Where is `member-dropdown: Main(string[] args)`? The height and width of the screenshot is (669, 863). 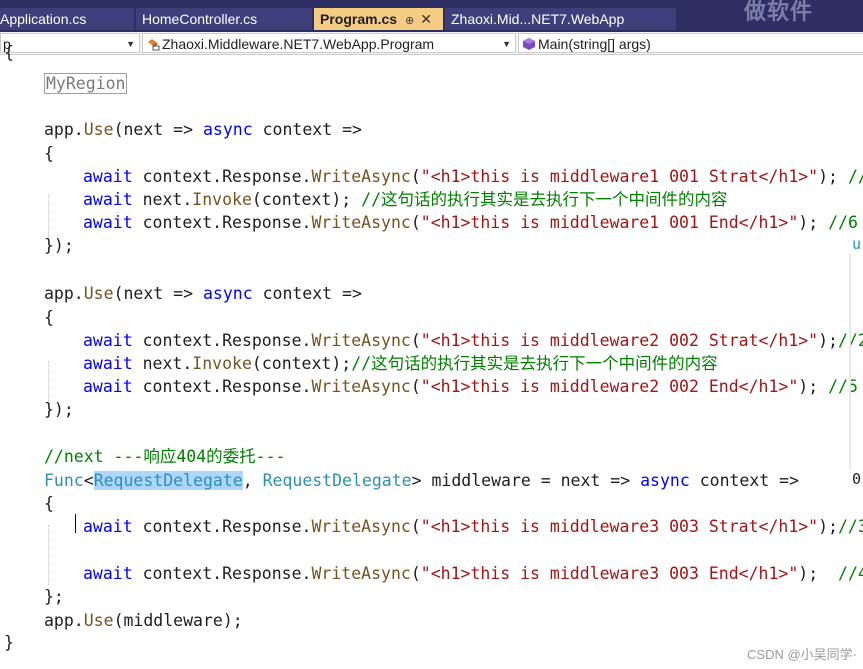
member-dropdown: Main(string[] args) is located at coordinates (690, 43).